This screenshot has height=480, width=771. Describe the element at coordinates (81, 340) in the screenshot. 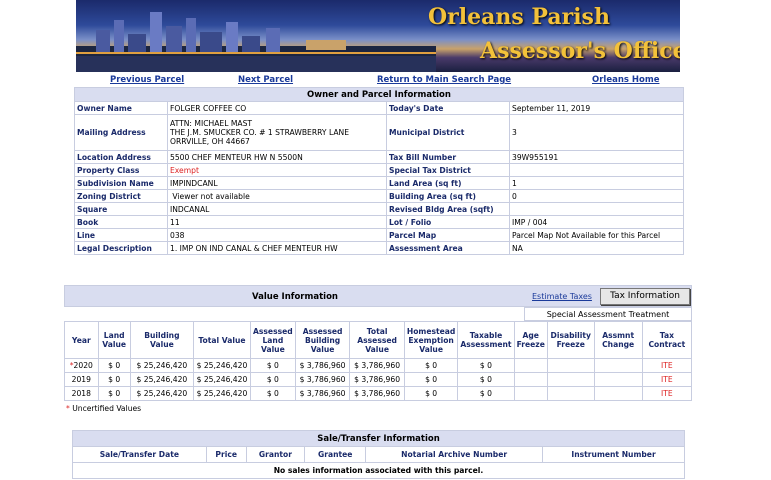

I see `value-col-header: Year` at that location.